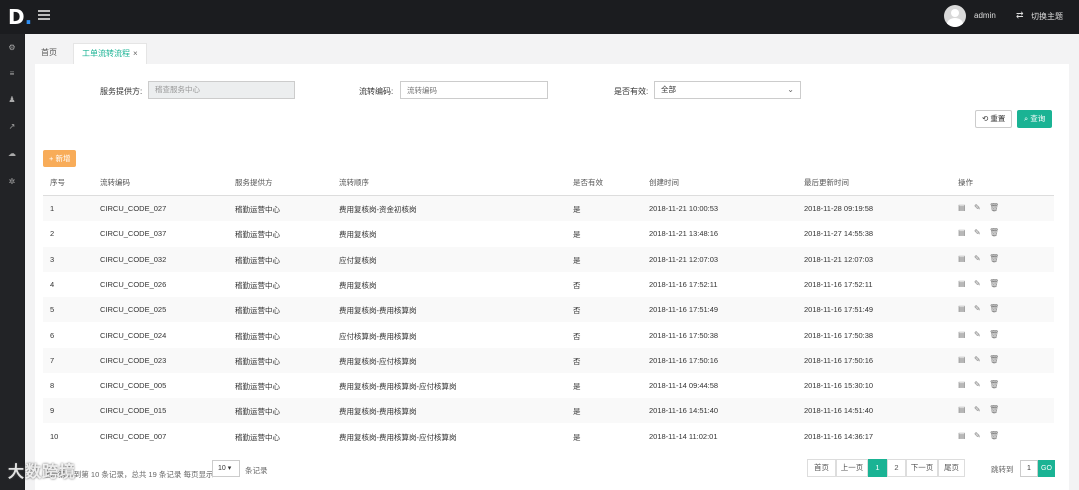 This screenshot has width=1079, height=490. What do you see at coordinates (44, 15) in the screenshot?
I see `menu-icon` at bounding box center [44, 15].